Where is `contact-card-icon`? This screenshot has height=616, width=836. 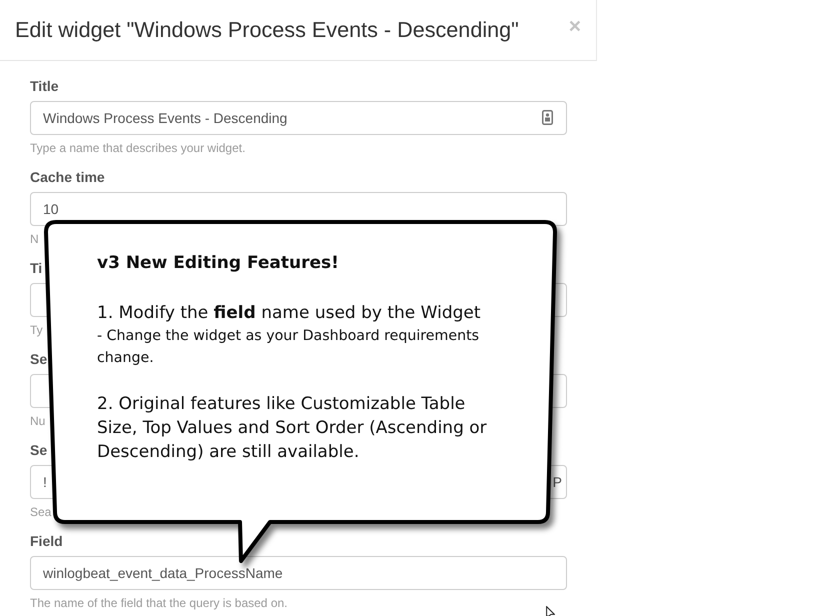
contact-card-icon is located at coordinates (547, 117).